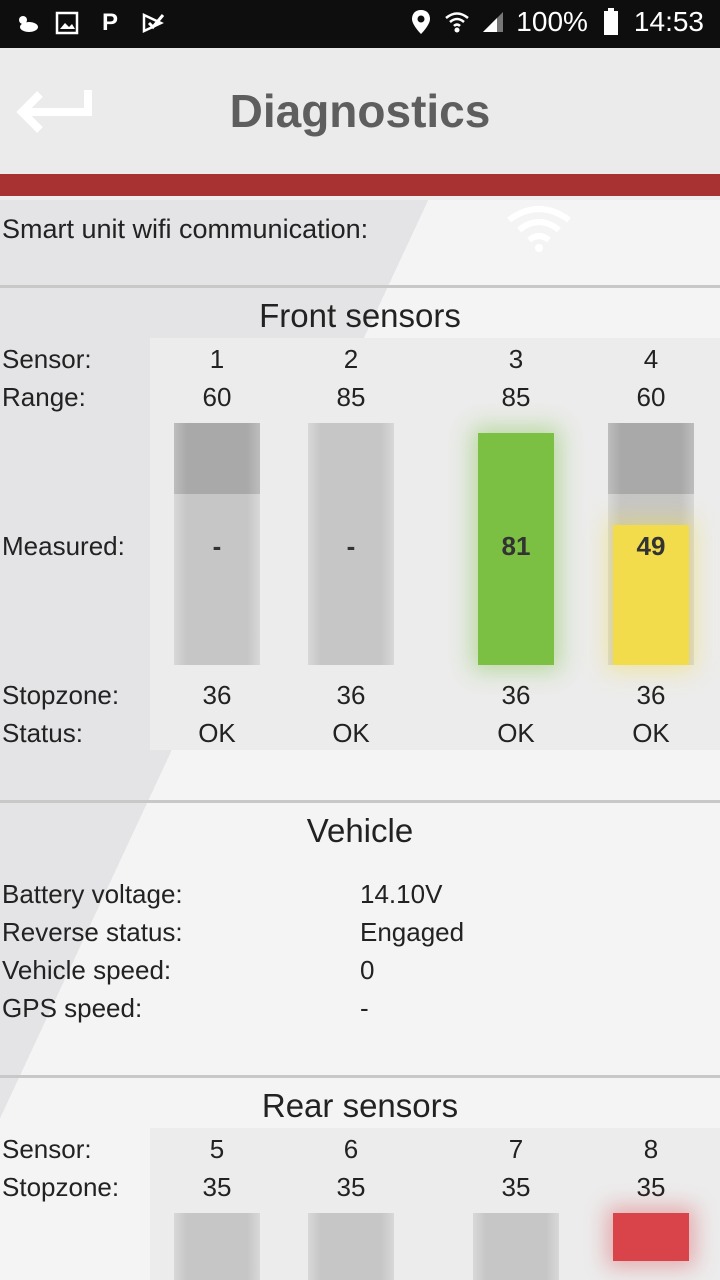 This screenshot has width=720, height=1280. I want to click on app-bar: Diagnostics, so click(360, 111).